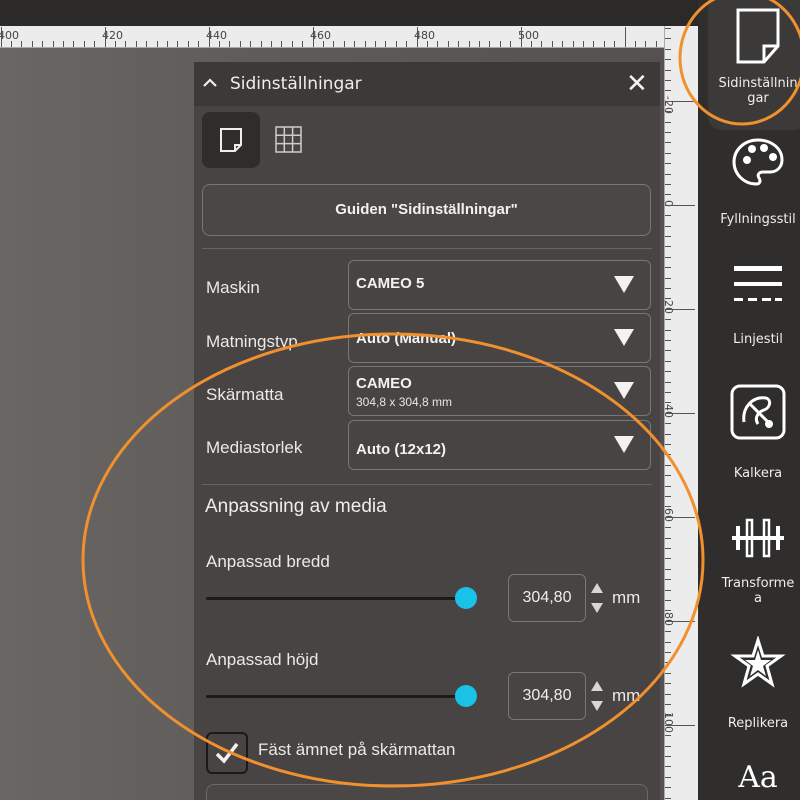  What do you see at coordinates (245, 394) in the screenshot?
I see `cutting-mat-label: Skärmatta` at bounding box center [245, 394].